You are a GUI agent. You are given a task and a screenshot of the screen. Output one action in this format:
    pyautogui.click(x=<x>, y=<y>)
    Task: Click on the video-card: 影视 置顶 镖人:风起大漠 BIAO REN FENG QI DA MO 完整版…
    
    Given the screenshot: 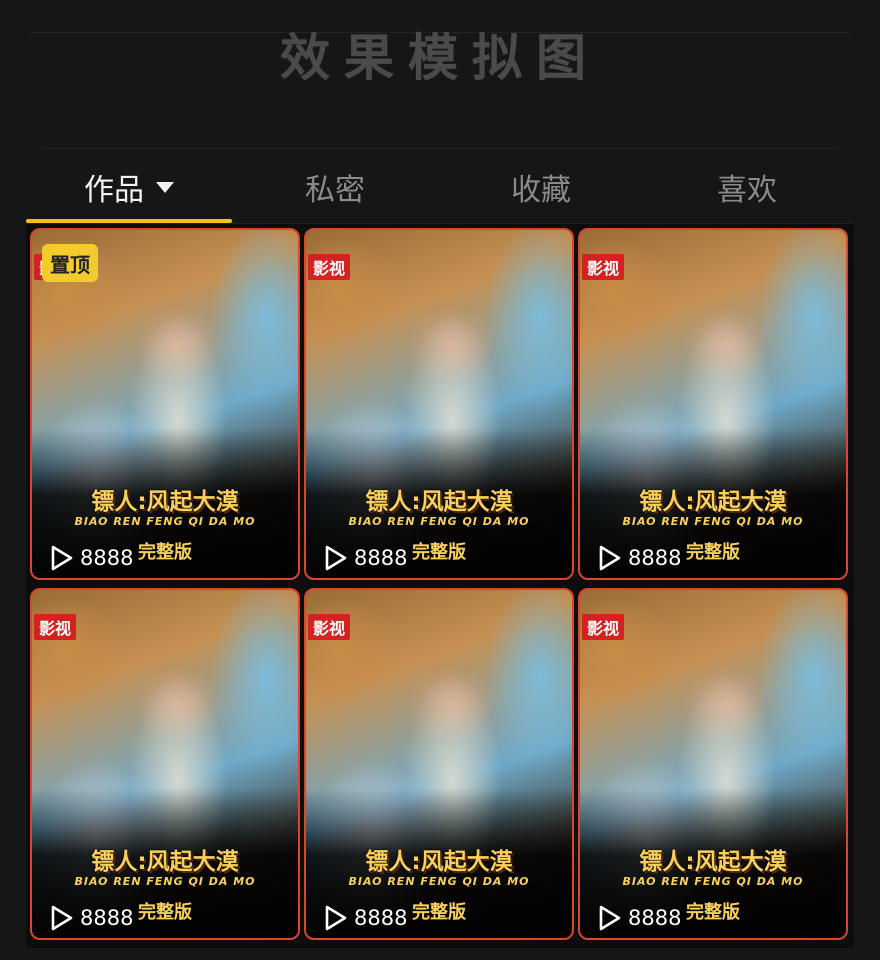 What is the action you would take?
    pyautogui.click(x=165, y=404)
    